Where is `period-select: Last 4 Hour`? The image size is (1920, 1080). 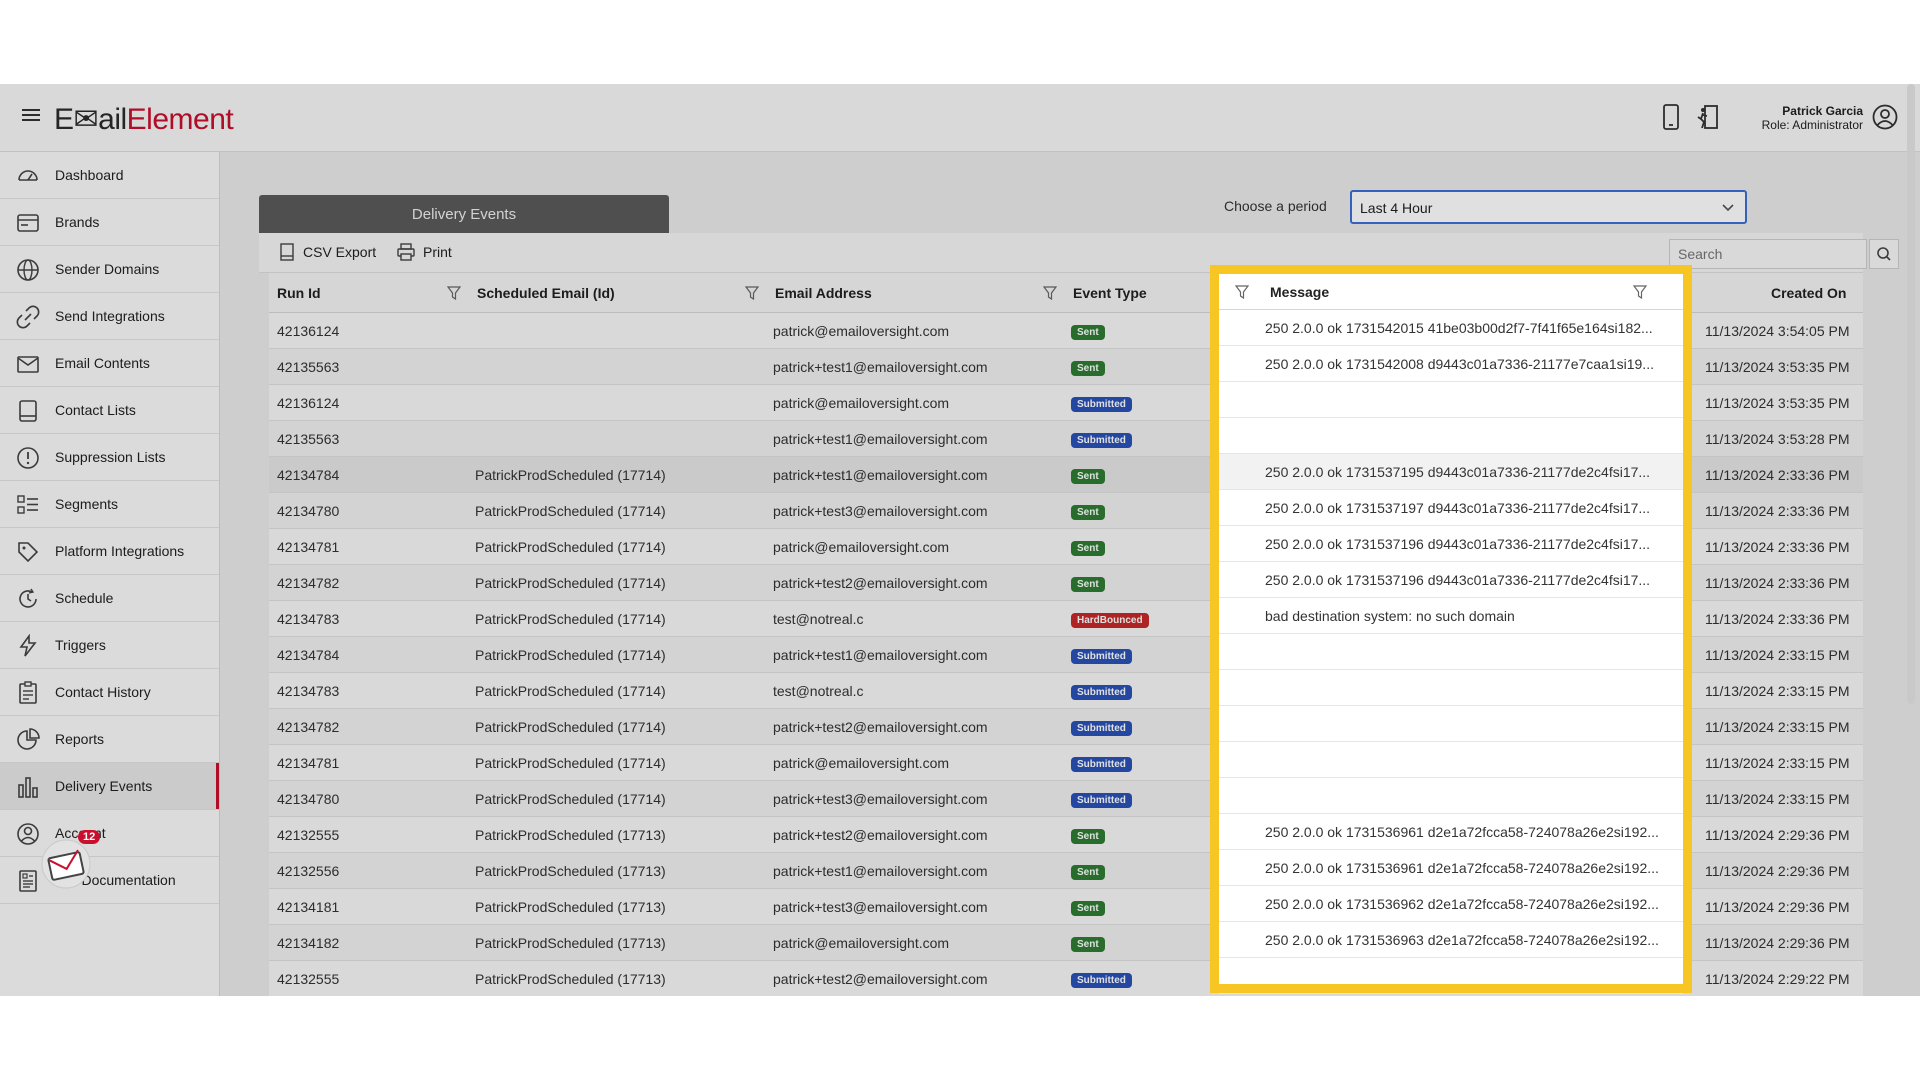
period-select: Last 4 Hour is located at coordinates (1548, 207).